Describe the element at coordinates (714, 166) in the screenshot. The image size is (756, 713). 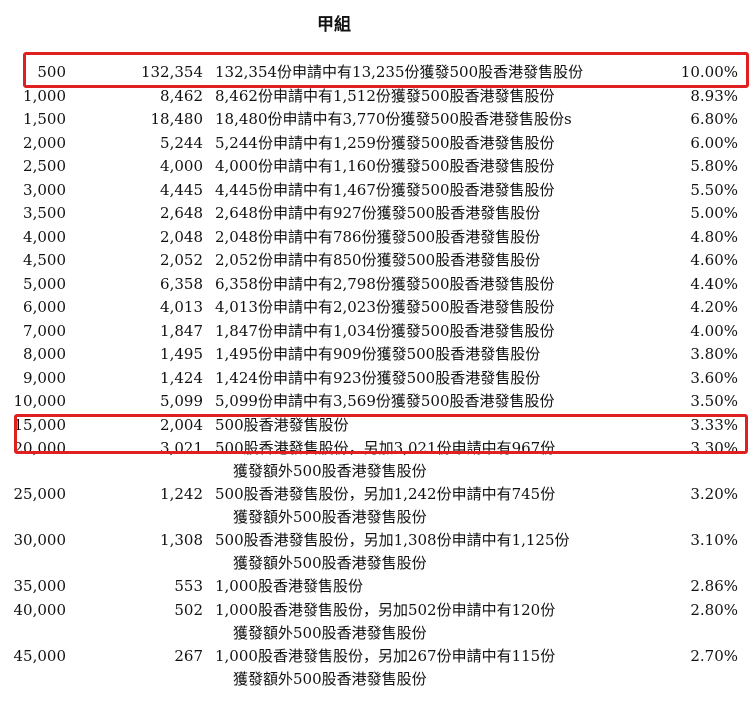
I see `allocation-percentage-cell: 5.80%` at that location.